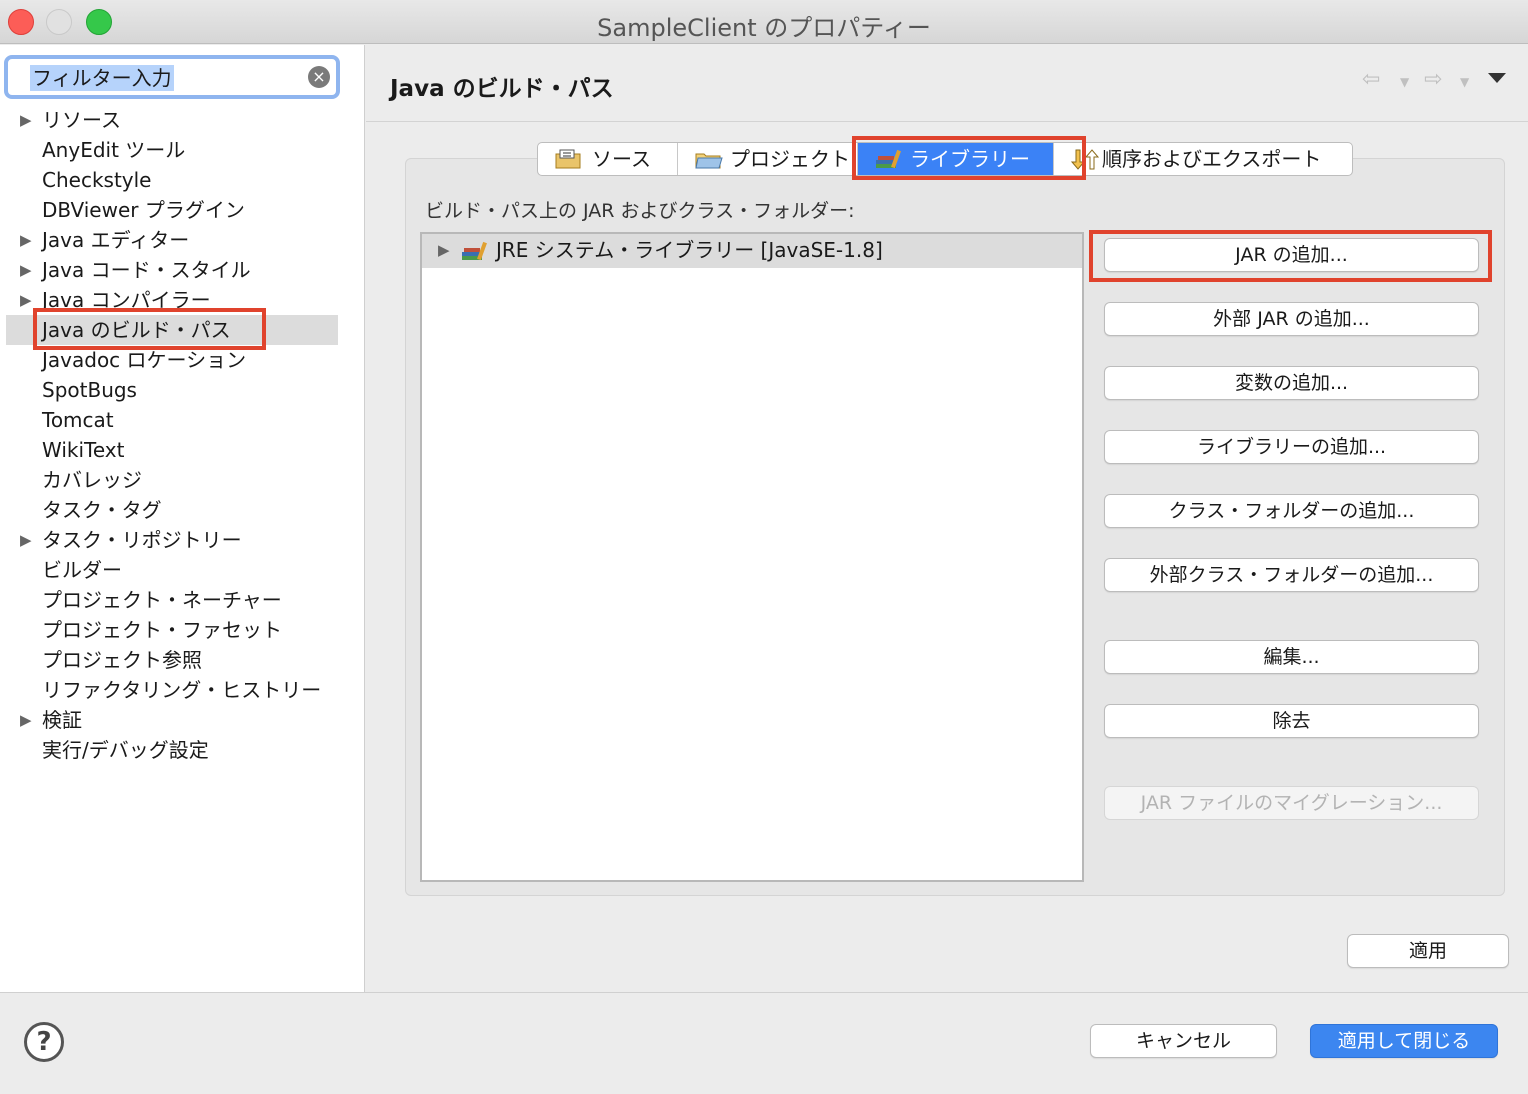 The width and height of the screenshot is (1528, 1094). I want to click on tree-item: ▶ タスク・リポジトリー, so click(182, 540).